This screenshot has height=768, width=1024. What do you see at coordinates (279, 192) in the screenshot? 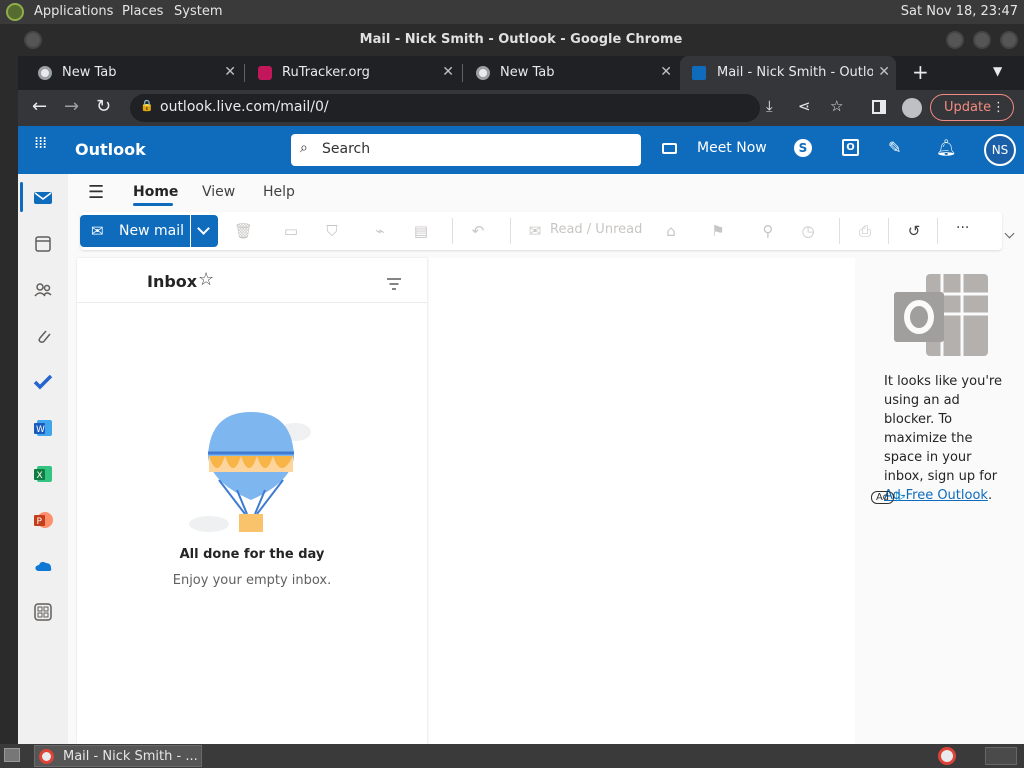
I see `tab-help: Help` at bounding box center [279, 192].